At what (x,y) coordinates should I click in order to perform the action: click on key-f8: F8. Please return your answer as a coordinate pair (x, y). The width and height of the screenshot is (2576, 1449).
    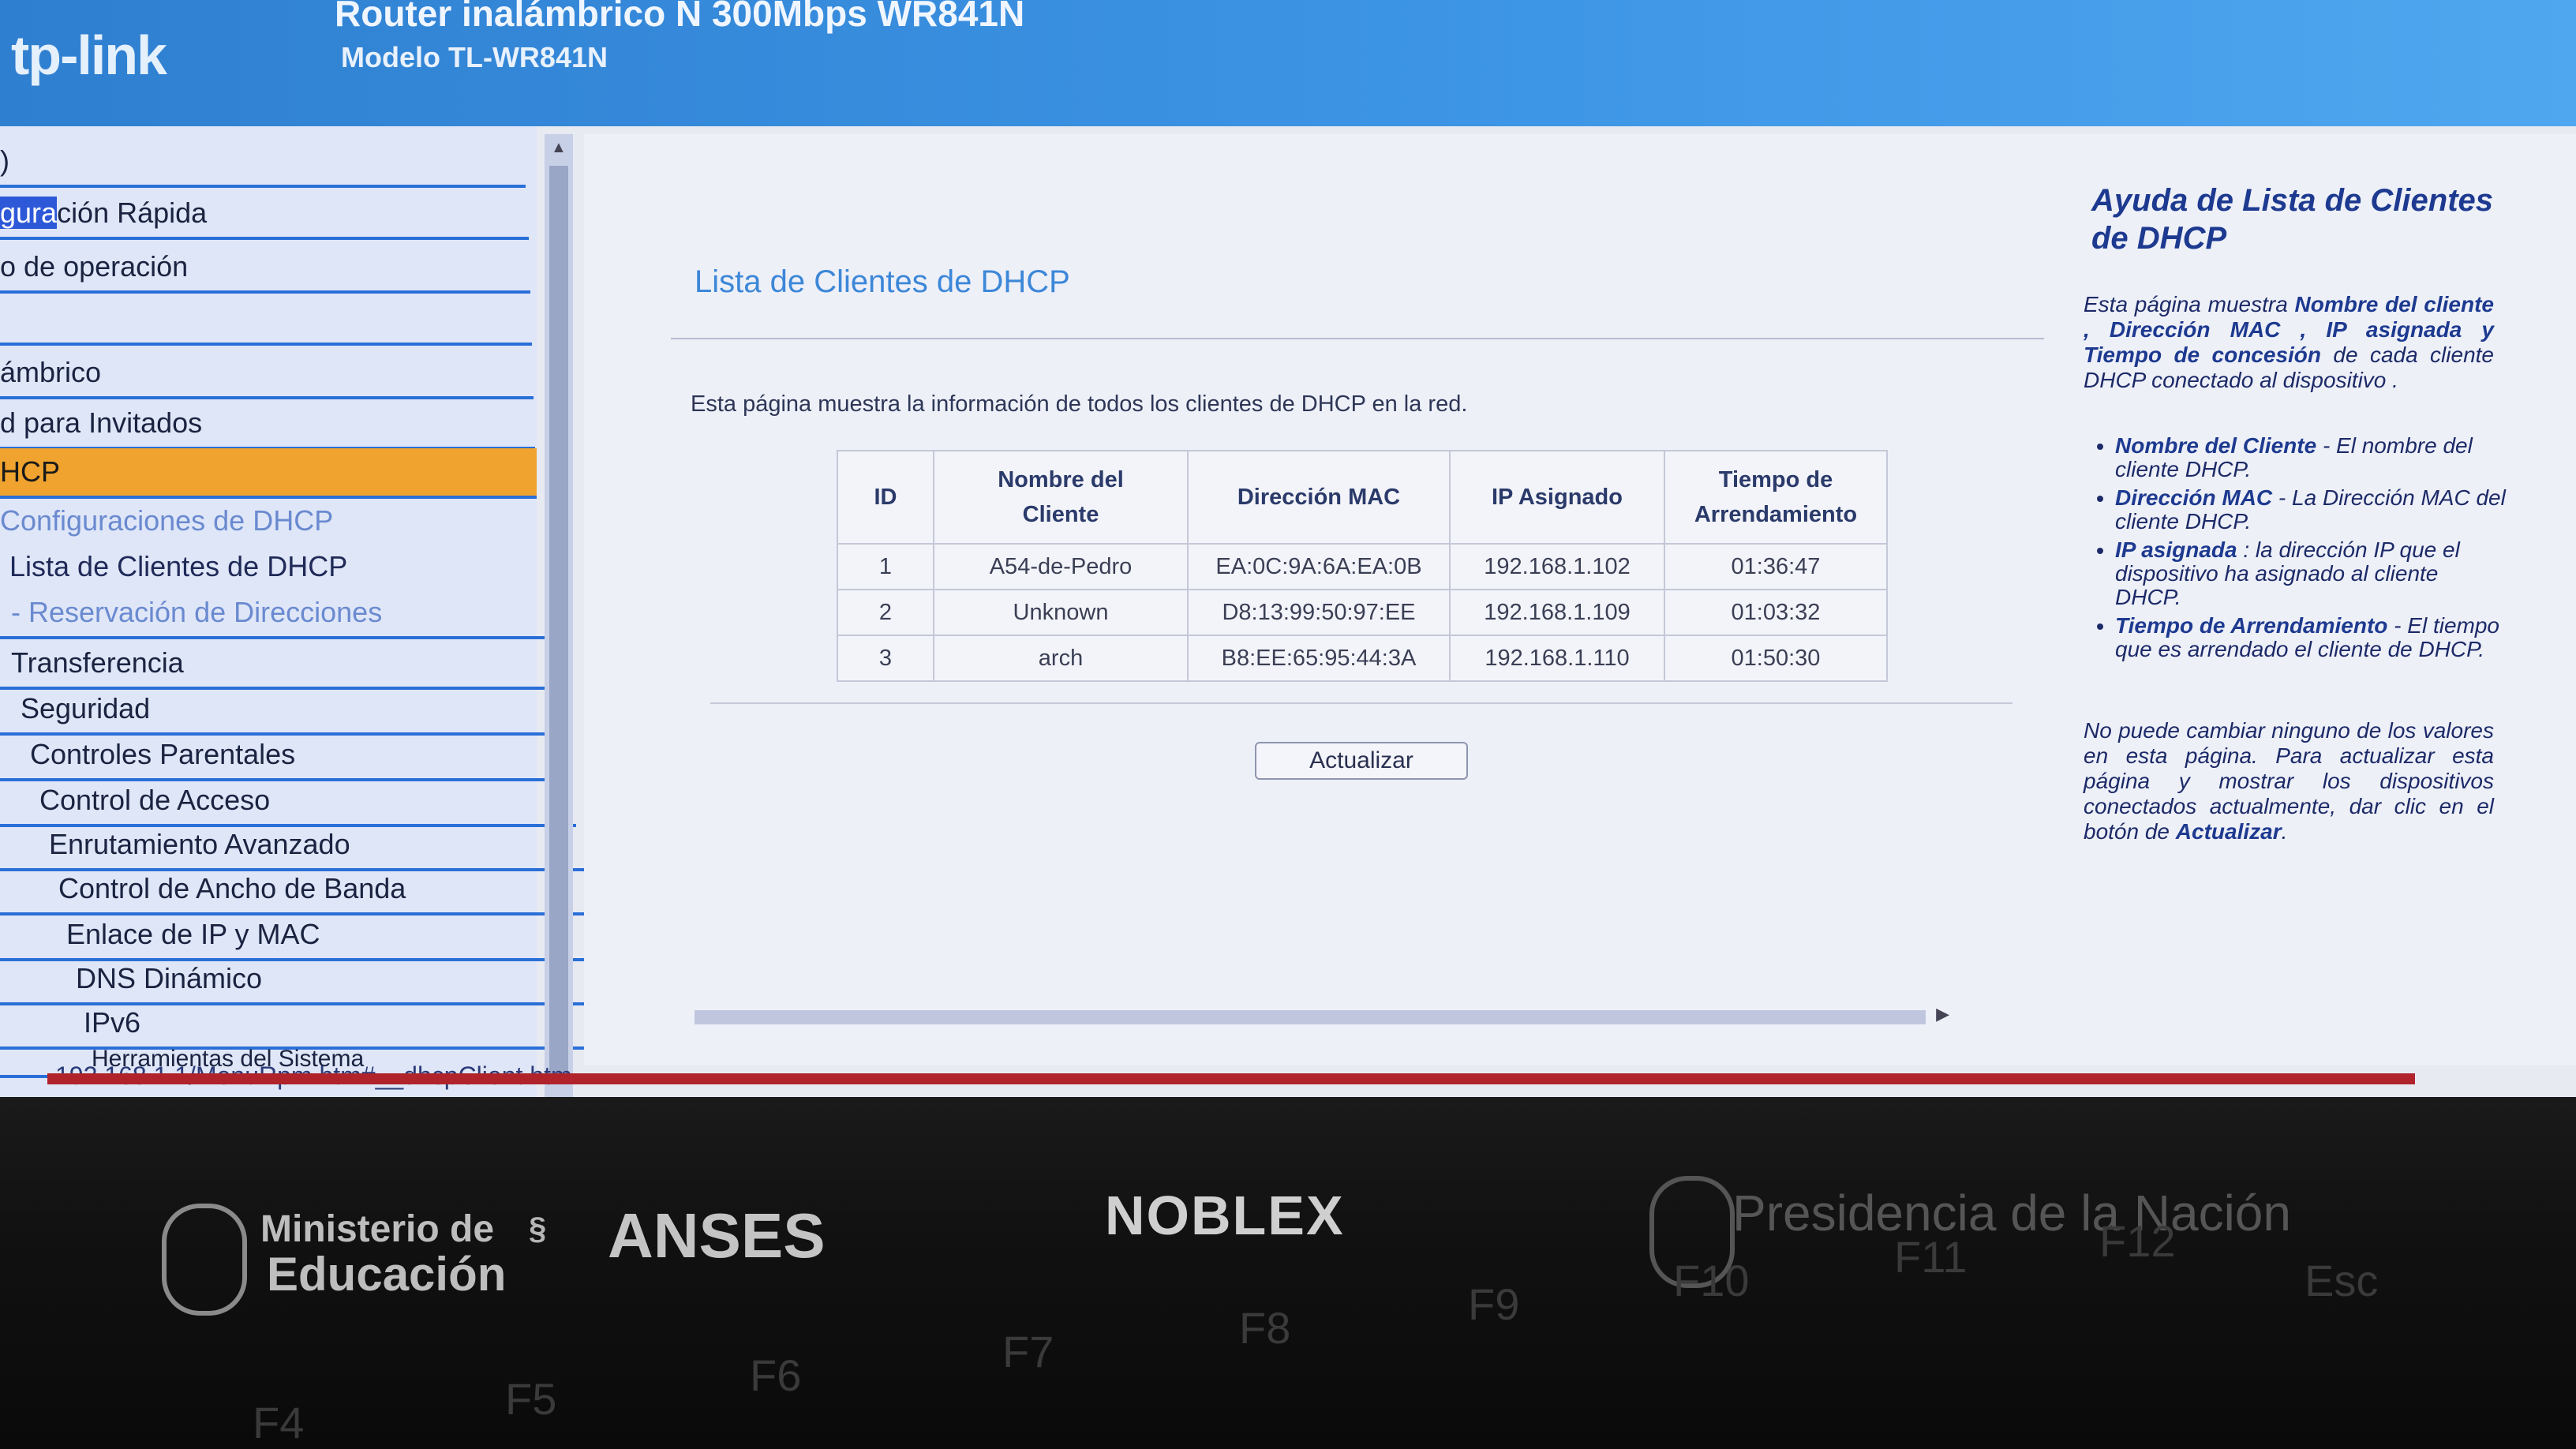
    Looking at the image, I should click on (1265, 1328).